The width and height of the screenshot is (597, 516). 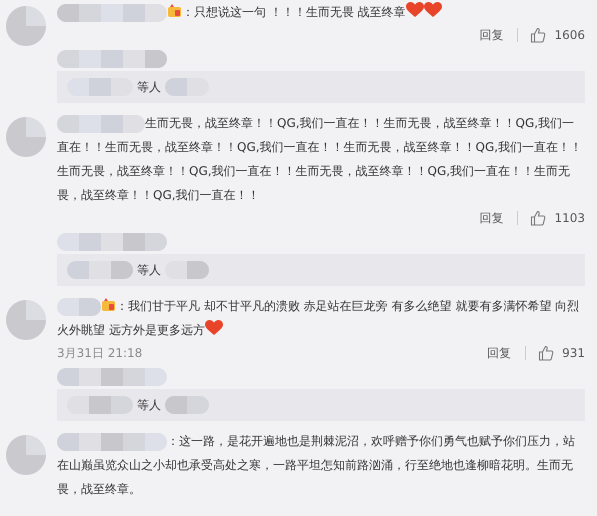 I want to click on timestamp: 3月31日 21:18, so click(x=99, y=353).